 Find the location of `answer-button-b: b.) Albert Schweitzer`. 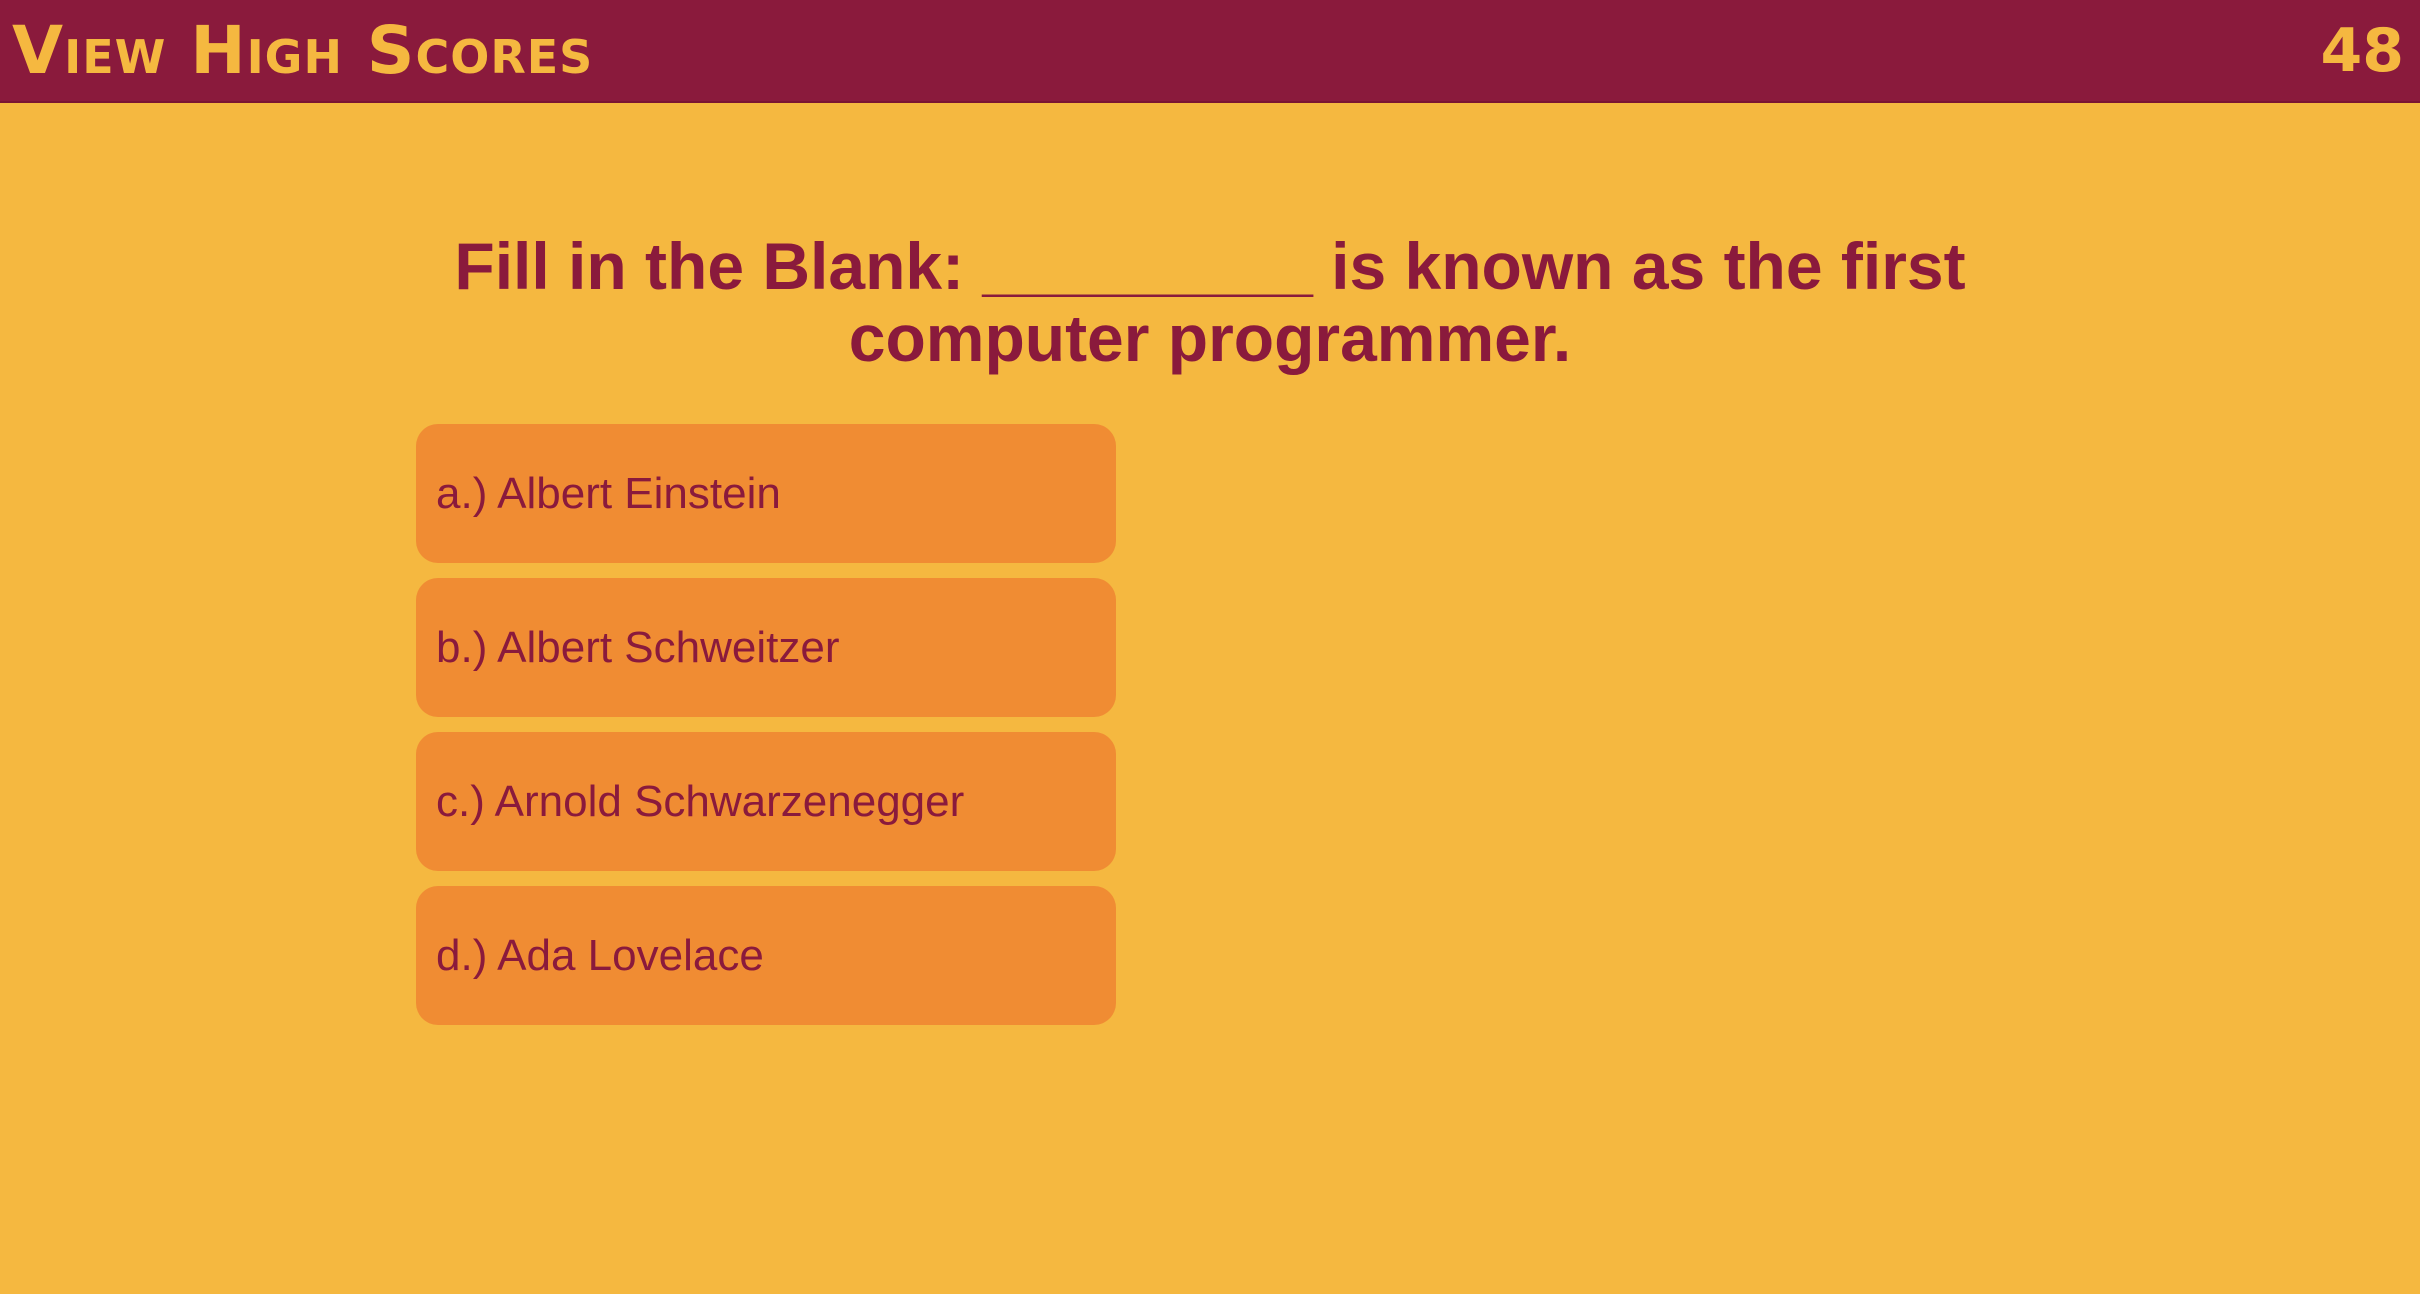

answer-button-b: b.) Albert Schweitzer is located at coordinates (766, 647).